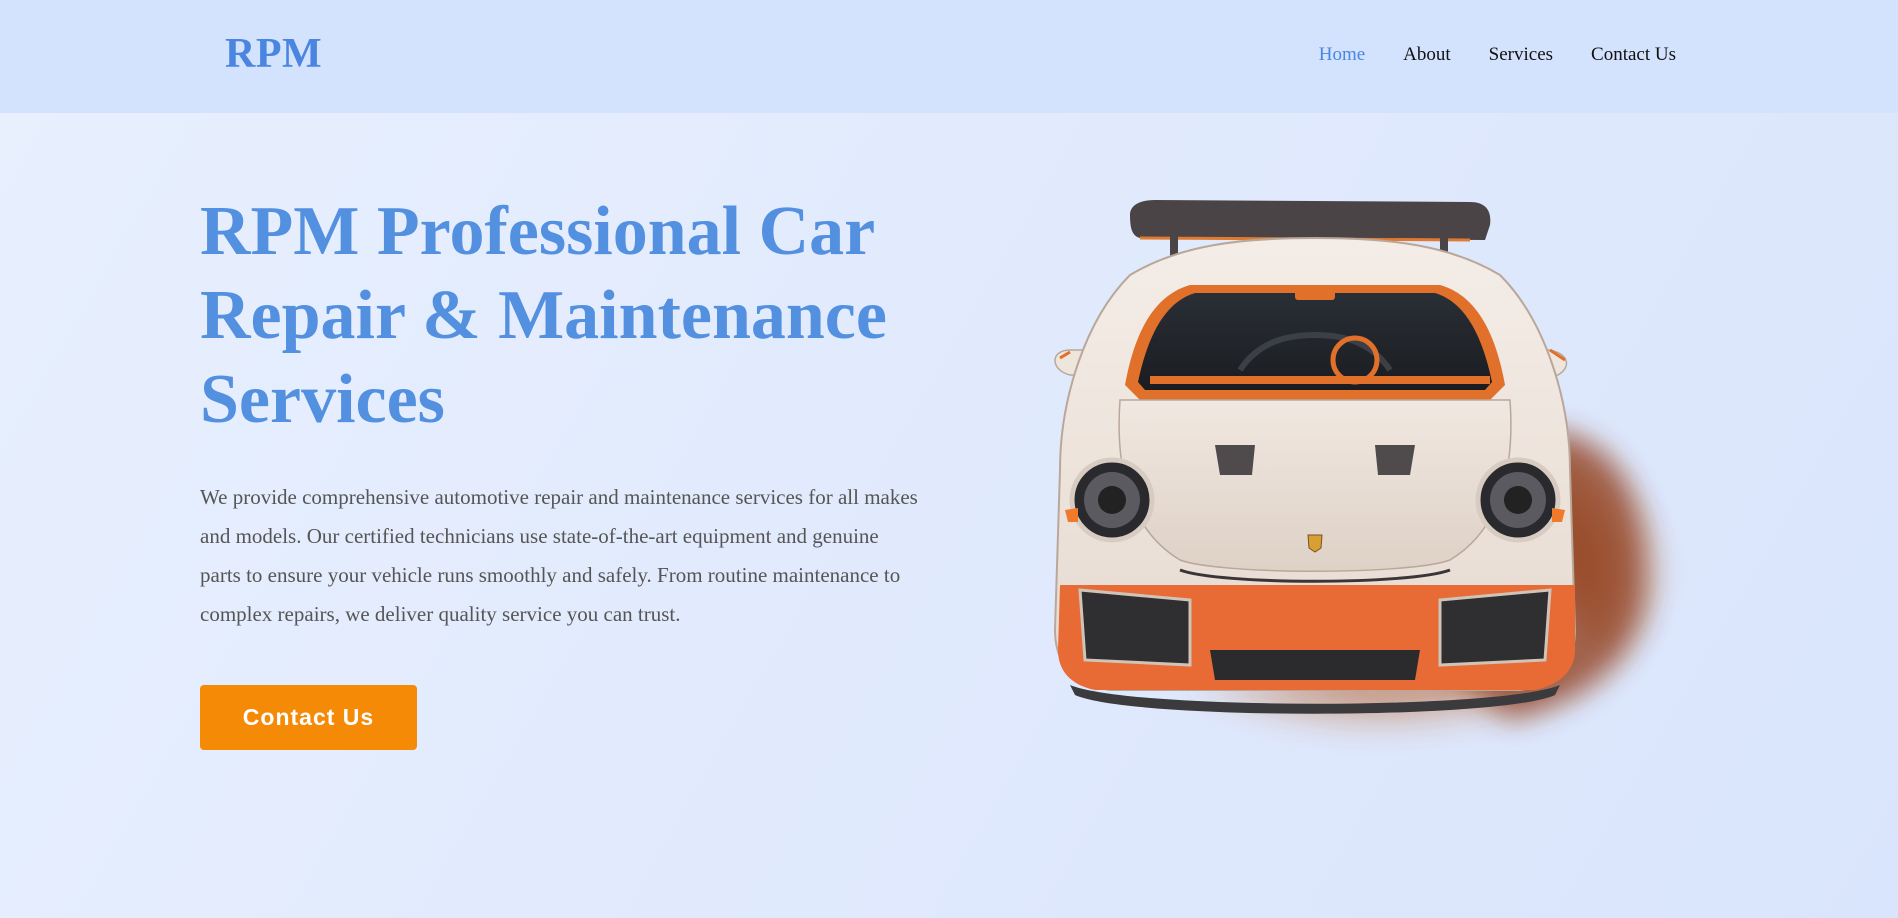  What do you see at coordinates (308, 717) in the screenshot?
I see `contact-us-button: Contact Us` at bounding box center [308, 717].